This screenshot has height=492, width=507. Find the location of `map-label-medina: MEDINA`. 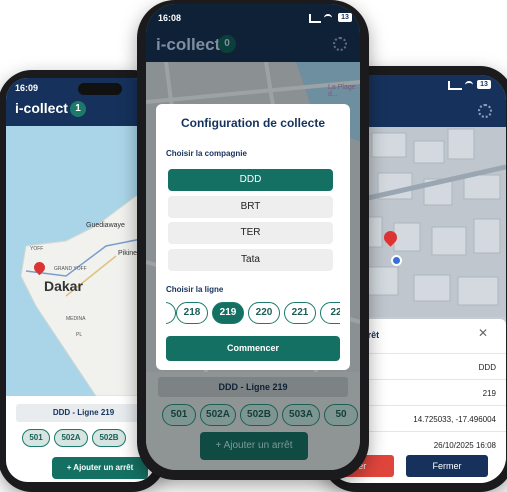

map-label-medina: MEDINA is located at coordinates (76, 319).